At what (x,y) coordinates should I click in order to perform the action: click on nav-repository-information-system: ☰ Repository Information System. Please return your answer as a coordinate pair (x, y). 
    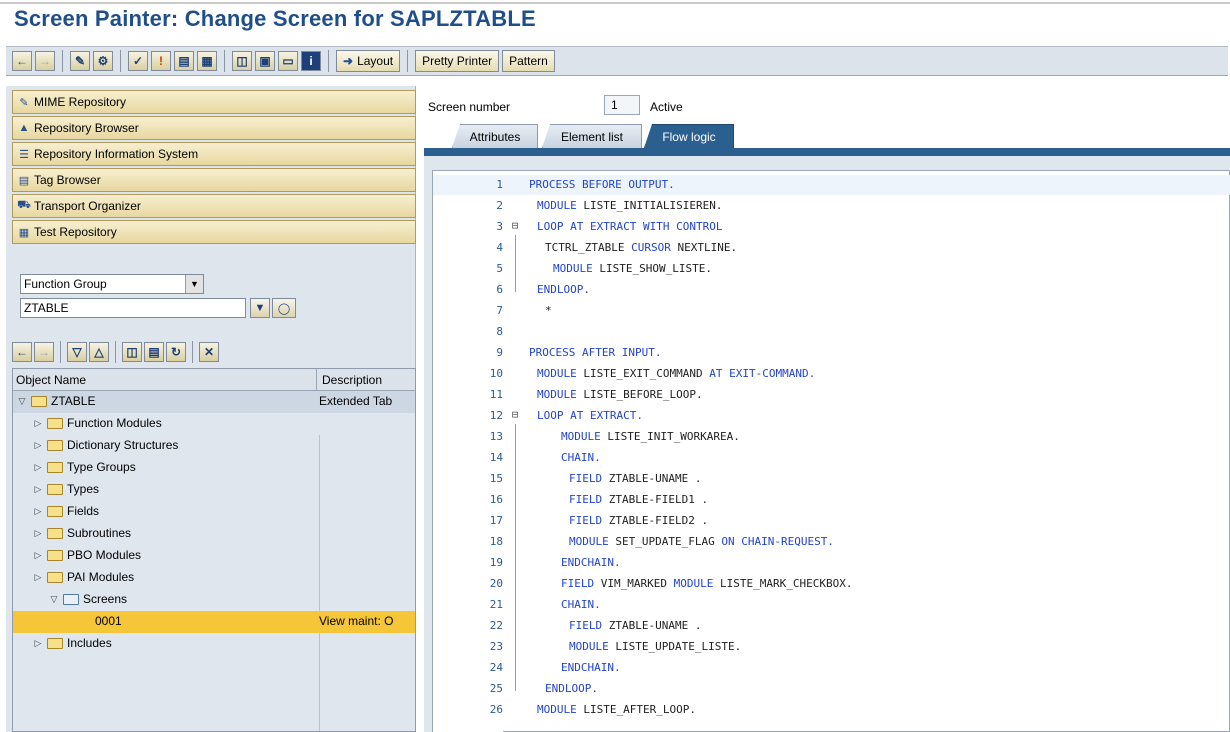
    Looking at the image, I should click on (214, 154).